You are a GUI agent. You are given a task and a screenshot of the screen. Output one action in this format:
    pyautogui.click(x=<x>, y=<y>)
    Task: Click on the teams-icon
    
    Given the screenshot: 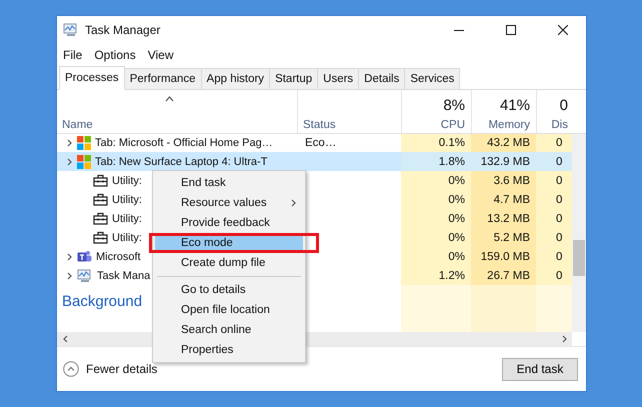 What is the action you would take?
    pyautogui.click(x=84, y=257)
    